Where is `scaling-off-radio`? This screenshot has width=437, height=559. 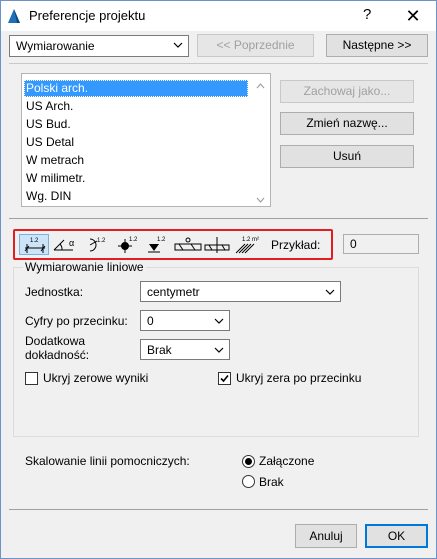
scaling-off-radio is located at coordinates (248, 481).